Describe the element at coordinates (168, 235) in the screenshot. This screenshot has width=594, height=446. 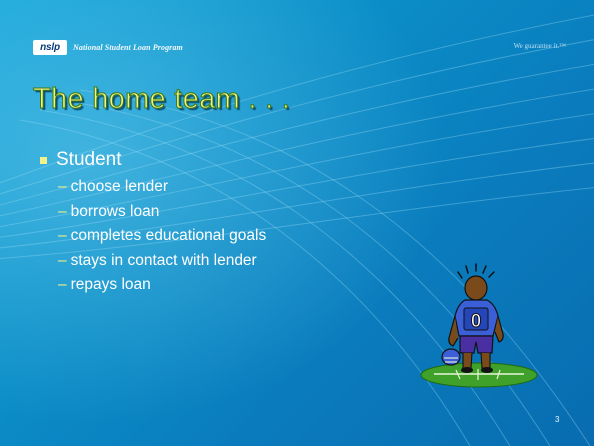
I see `sub-bullet-text: completes educational goals` at that location.